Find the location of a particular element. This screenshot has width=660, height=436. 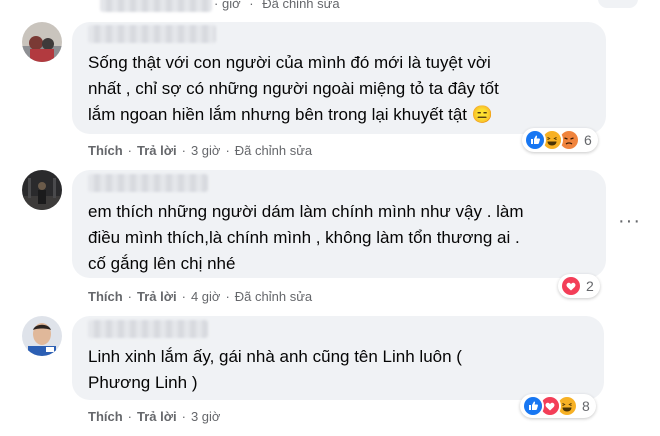

comment-actions: Thích · Trả lời · 3 giờ is located at coordinates (154, 416).